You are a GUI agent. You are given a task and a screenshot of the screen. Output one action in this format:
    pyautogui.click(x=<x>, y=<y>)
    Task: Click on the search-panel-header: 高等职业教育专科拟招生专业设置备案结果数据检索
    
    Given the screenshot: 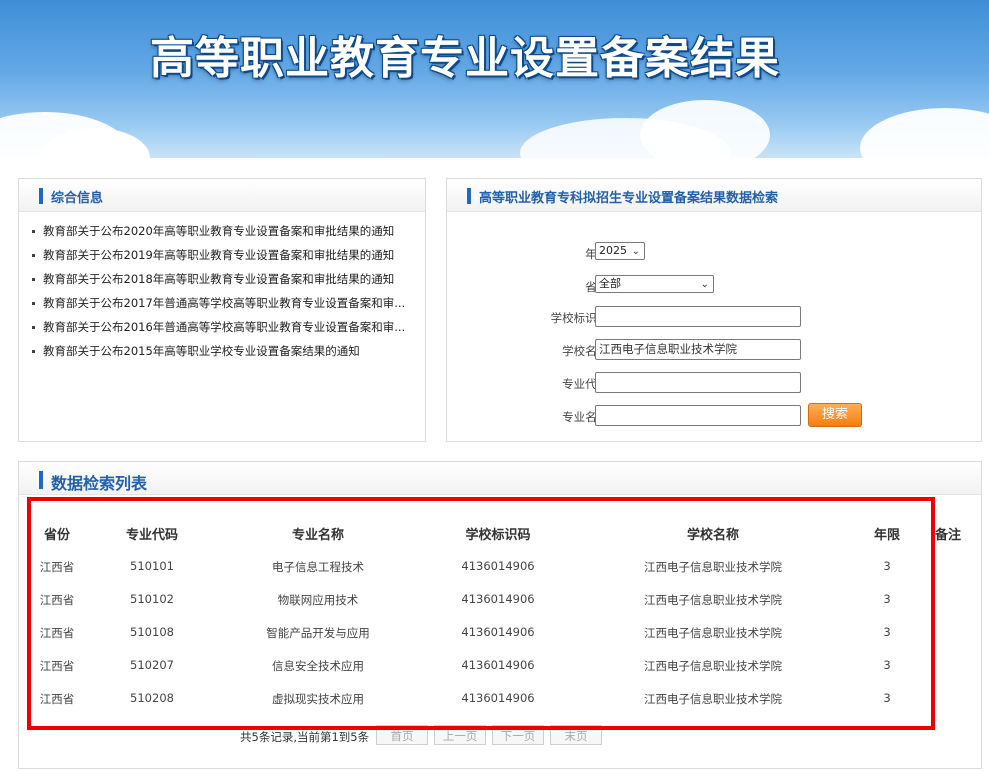 What is the action you would take?
    pyautogui.click(x=714, y=195)
    